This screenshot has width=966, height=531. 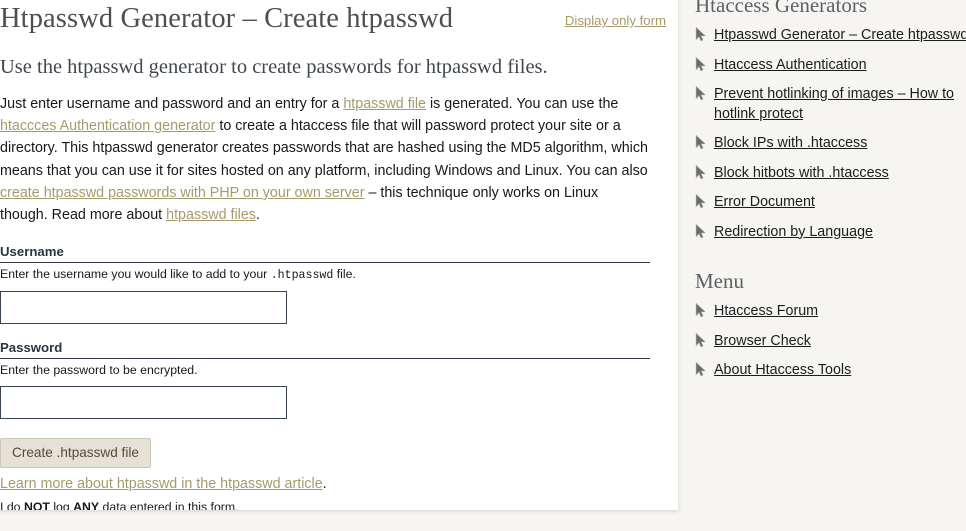 I want to click on htaccess-authentication-generator-link: htaccces Authentication generator, so click(x=107, y=126).